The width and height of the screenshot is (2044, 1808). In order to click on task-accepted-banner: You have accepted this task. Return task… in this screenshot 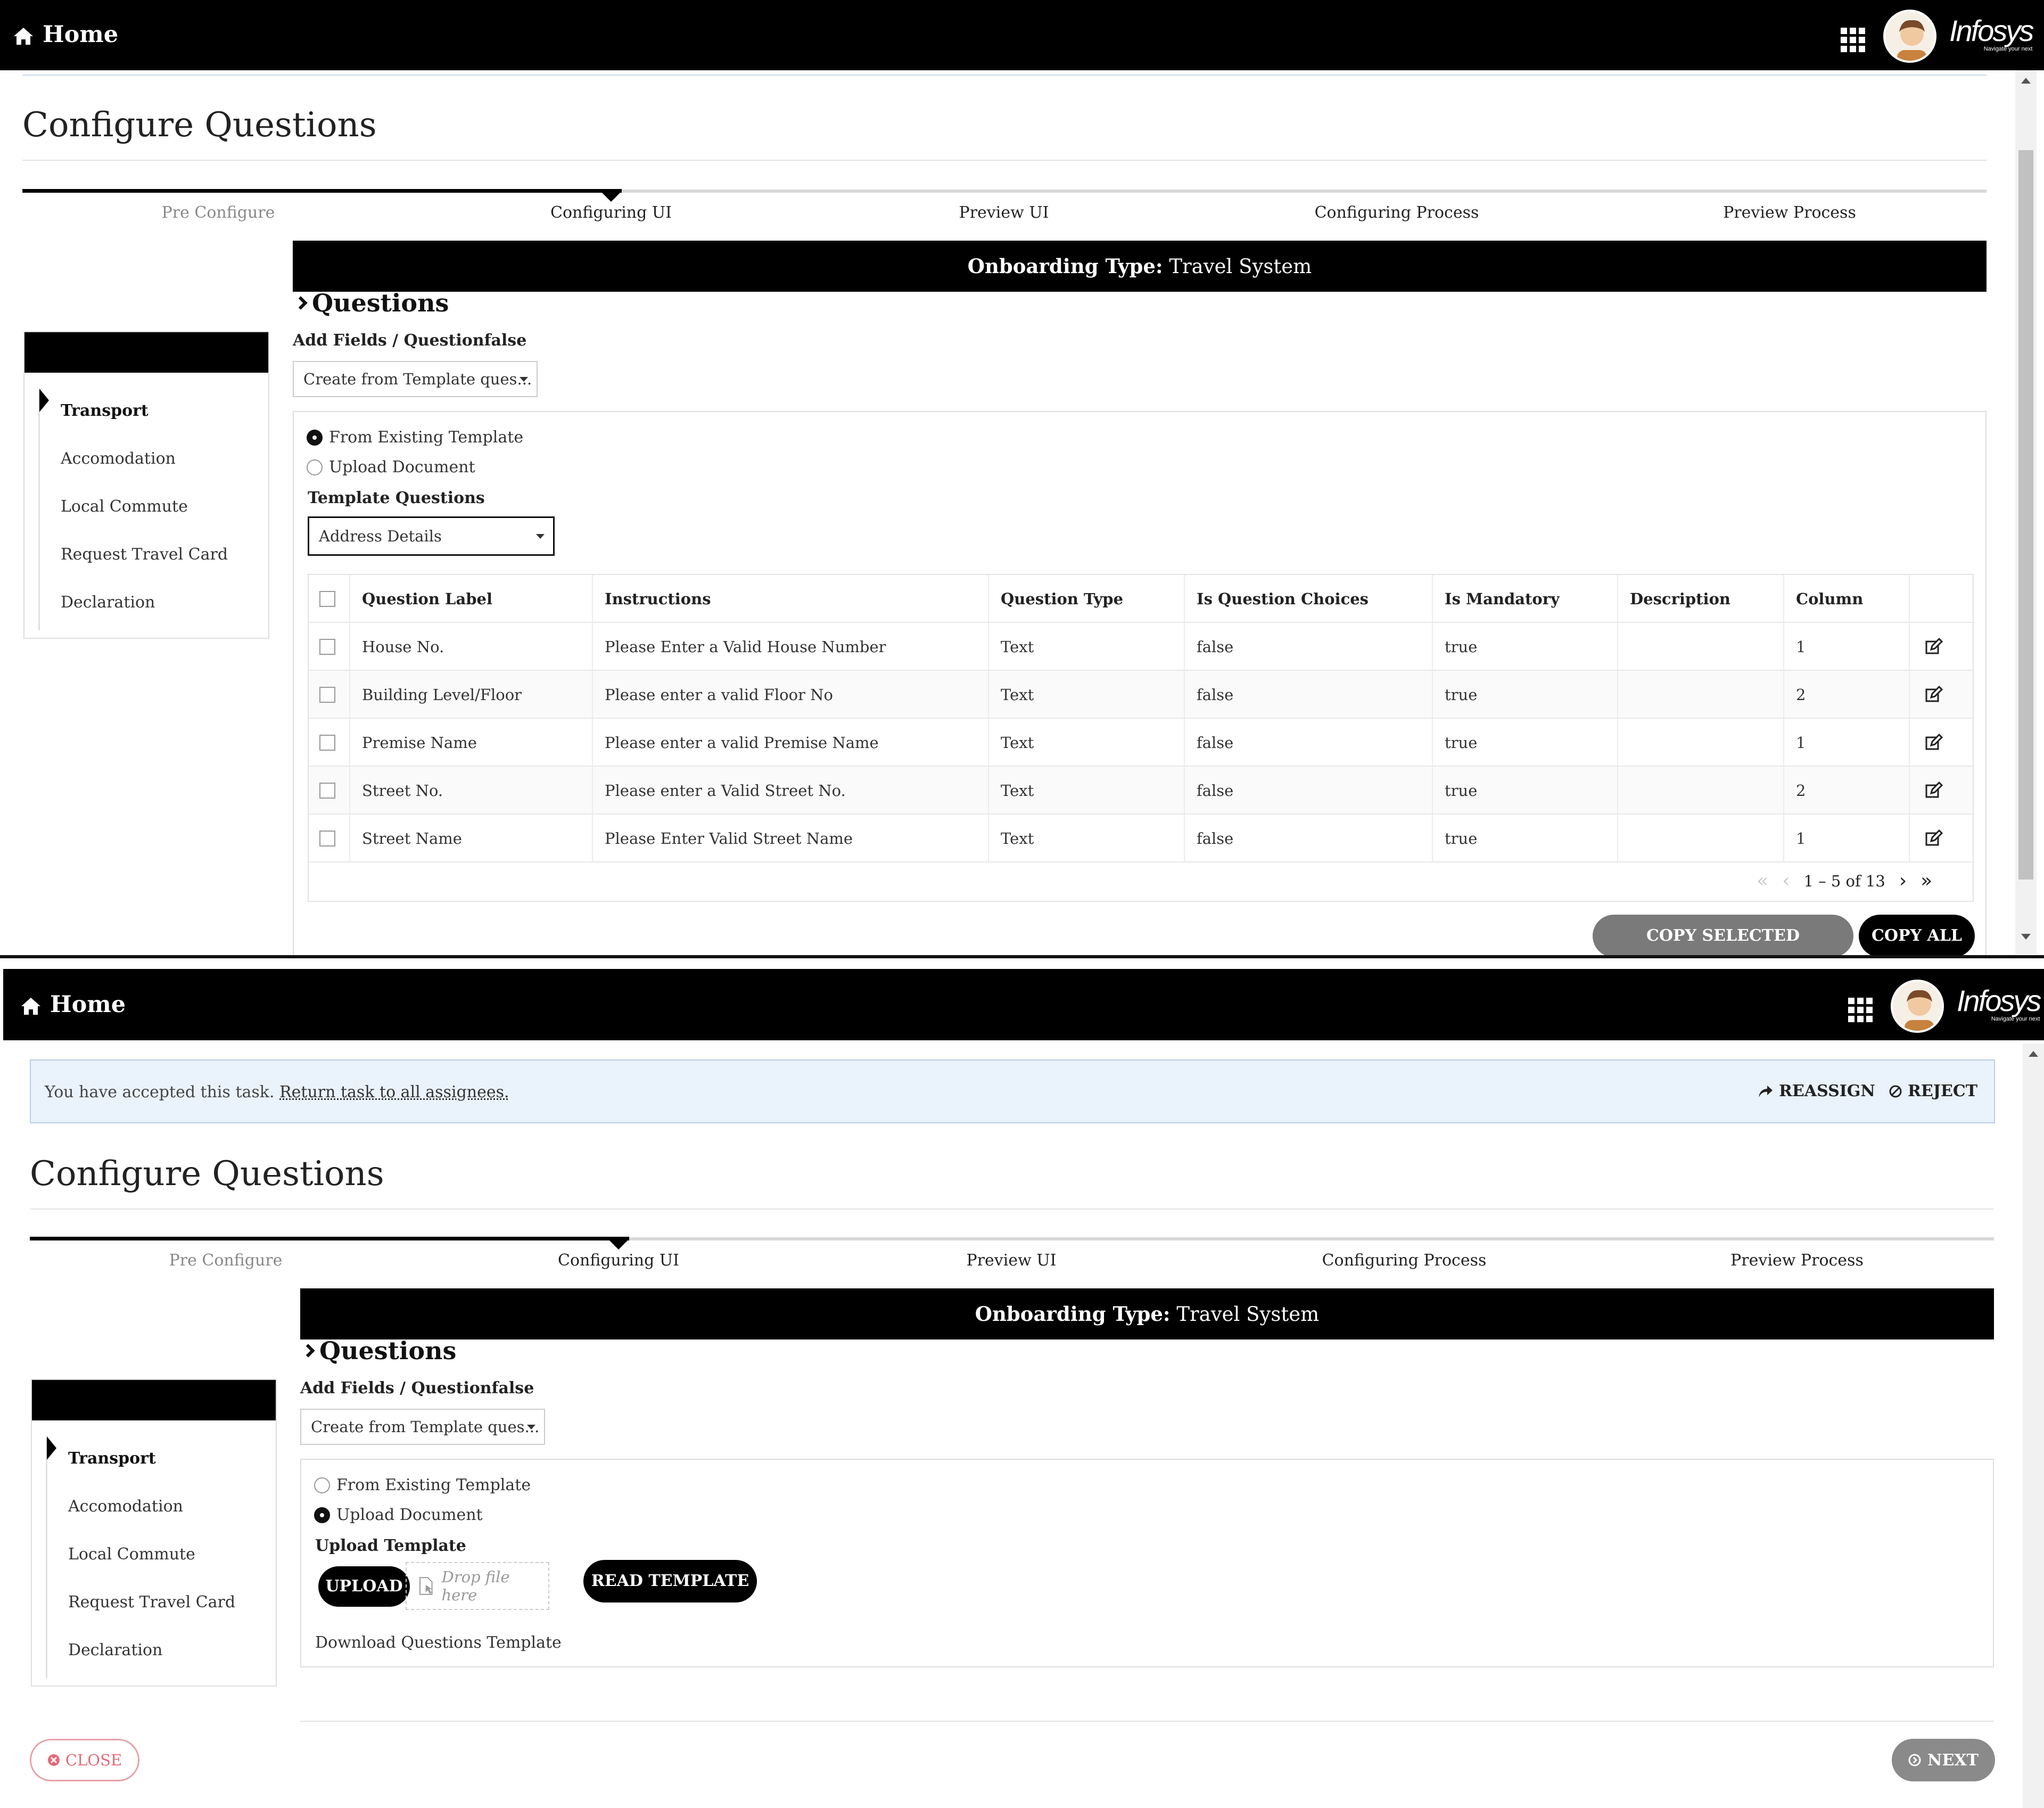, I will do `click(1012, 1091)`.